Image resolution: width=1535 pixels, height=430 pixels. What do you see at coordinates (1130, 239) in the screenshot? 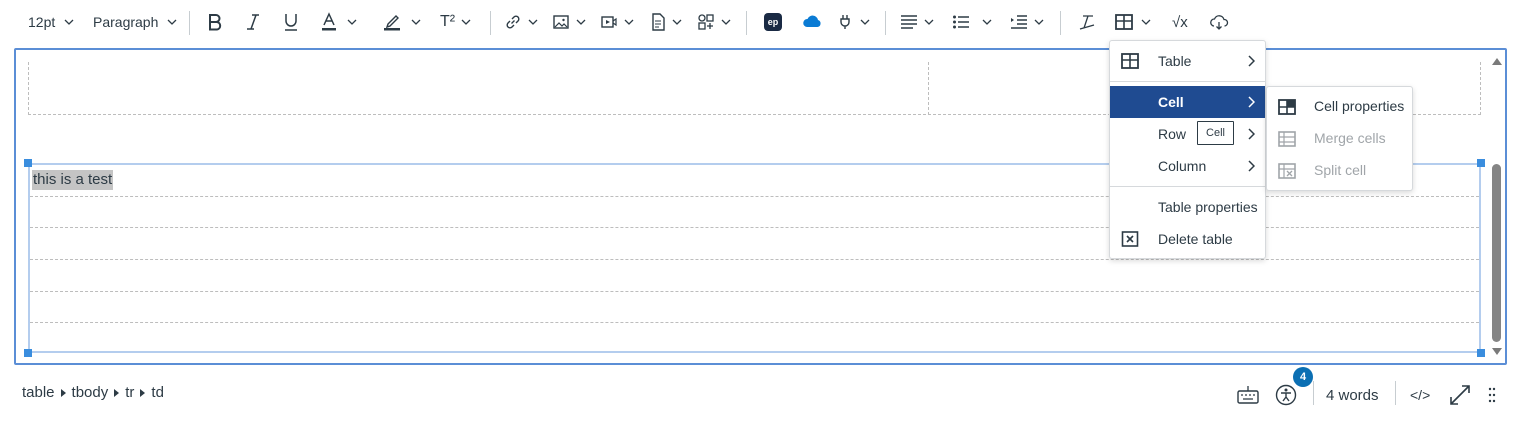
I see `delete-table-icon` at bounding box center [1130, 239].